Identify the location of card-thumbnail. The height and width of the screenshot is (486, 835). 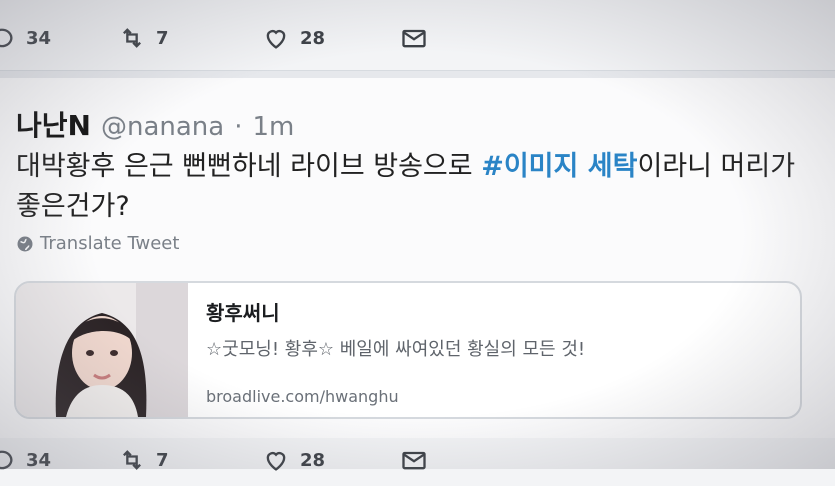
(102, 350).